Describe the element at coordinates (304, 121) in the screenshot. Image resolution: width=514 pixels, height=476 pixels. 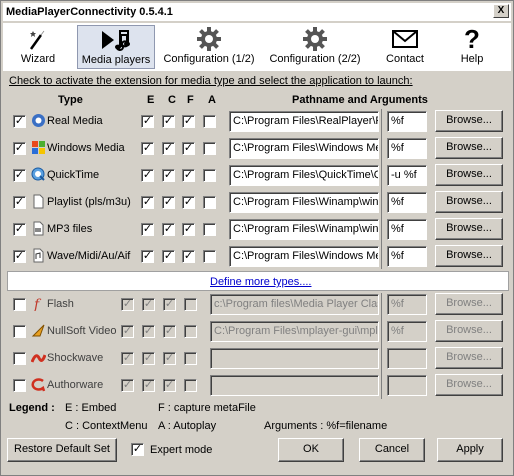
I see `pathname-input: C:\Program Files\RealPlayer\R` at that location.